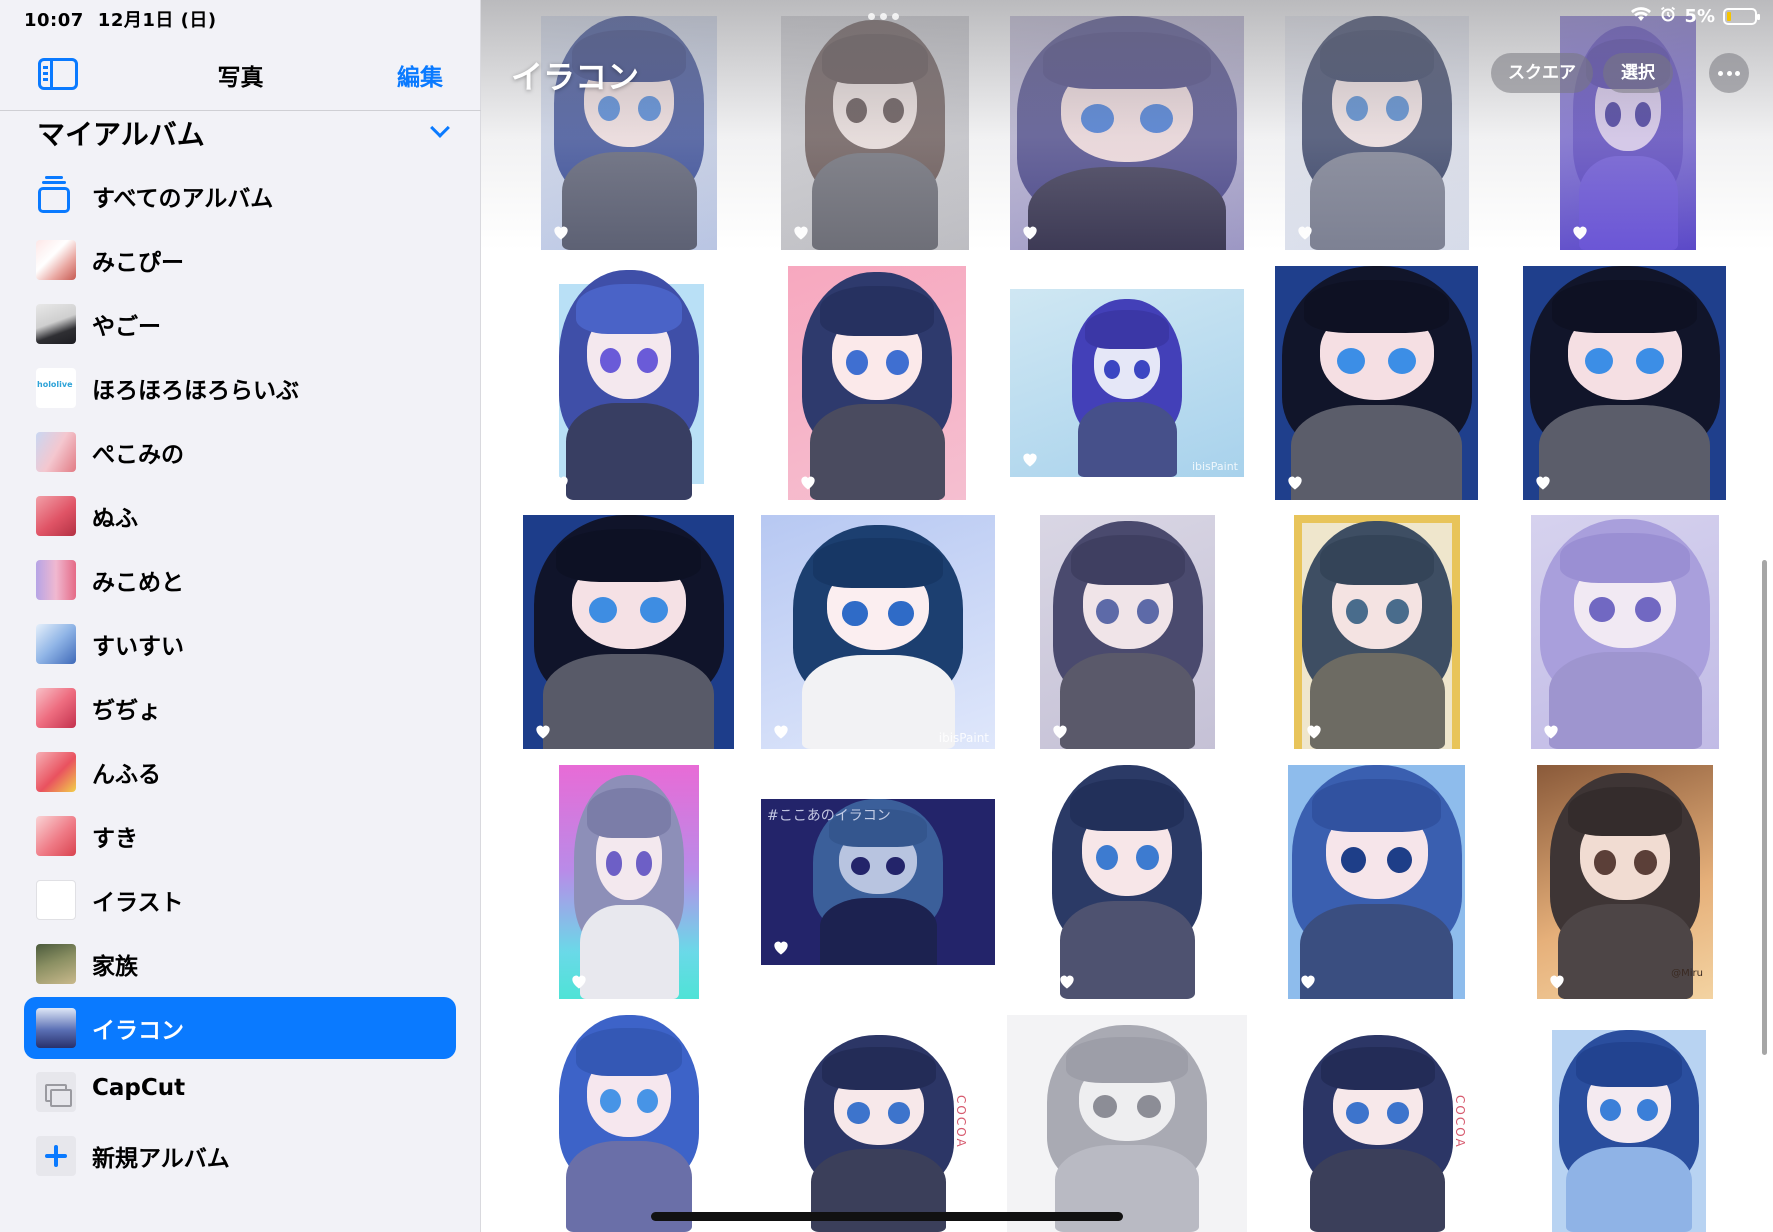  What do you see at coordinates (138, 455) in the screenshot?
I see `sidebar-item-label: ぺこみの` at bounding box center [138, 455].